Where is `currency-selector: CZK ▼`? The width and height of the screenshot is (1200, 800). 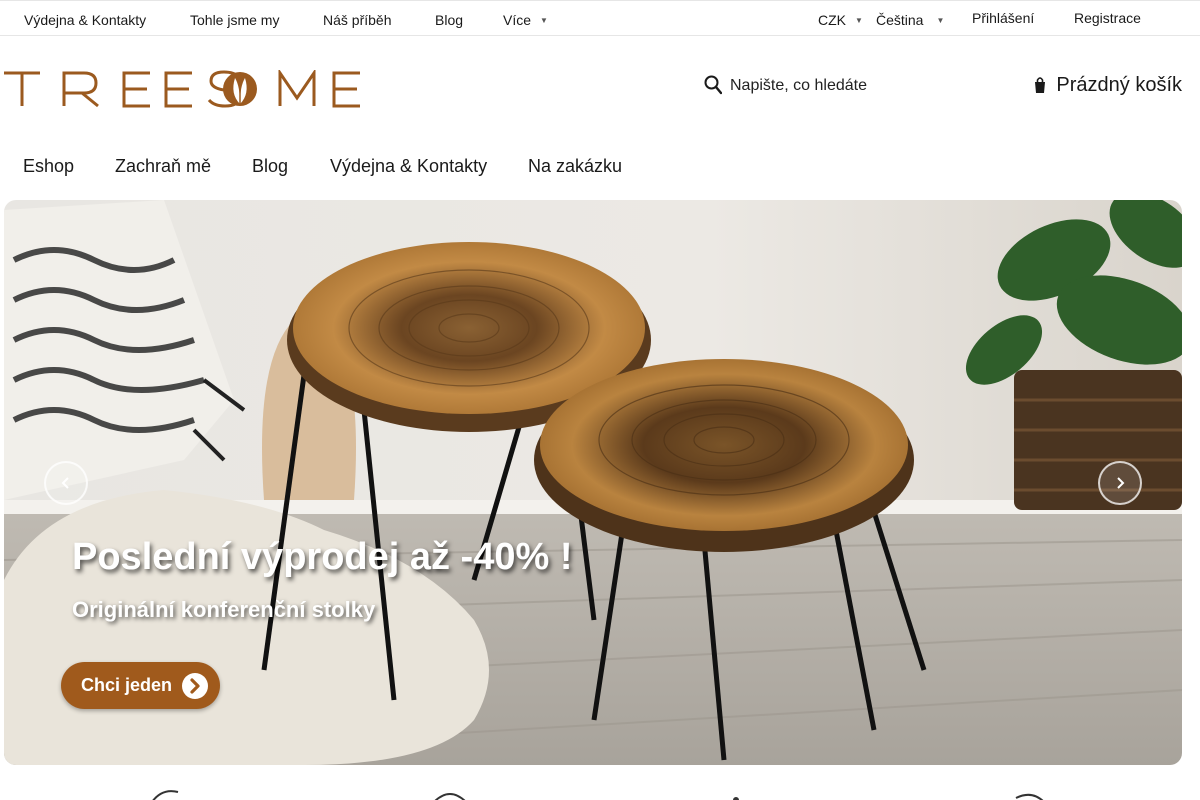
currency-selector: CZK ▼ is located at coordinates (840, 20).